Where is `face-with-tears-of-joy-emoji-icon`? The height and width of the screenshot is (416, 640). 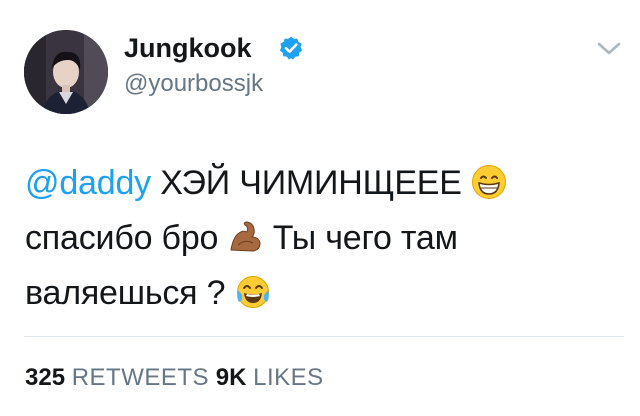
face-with-tears-of-joy-emoji-icon is located at coordinates (253, 292).